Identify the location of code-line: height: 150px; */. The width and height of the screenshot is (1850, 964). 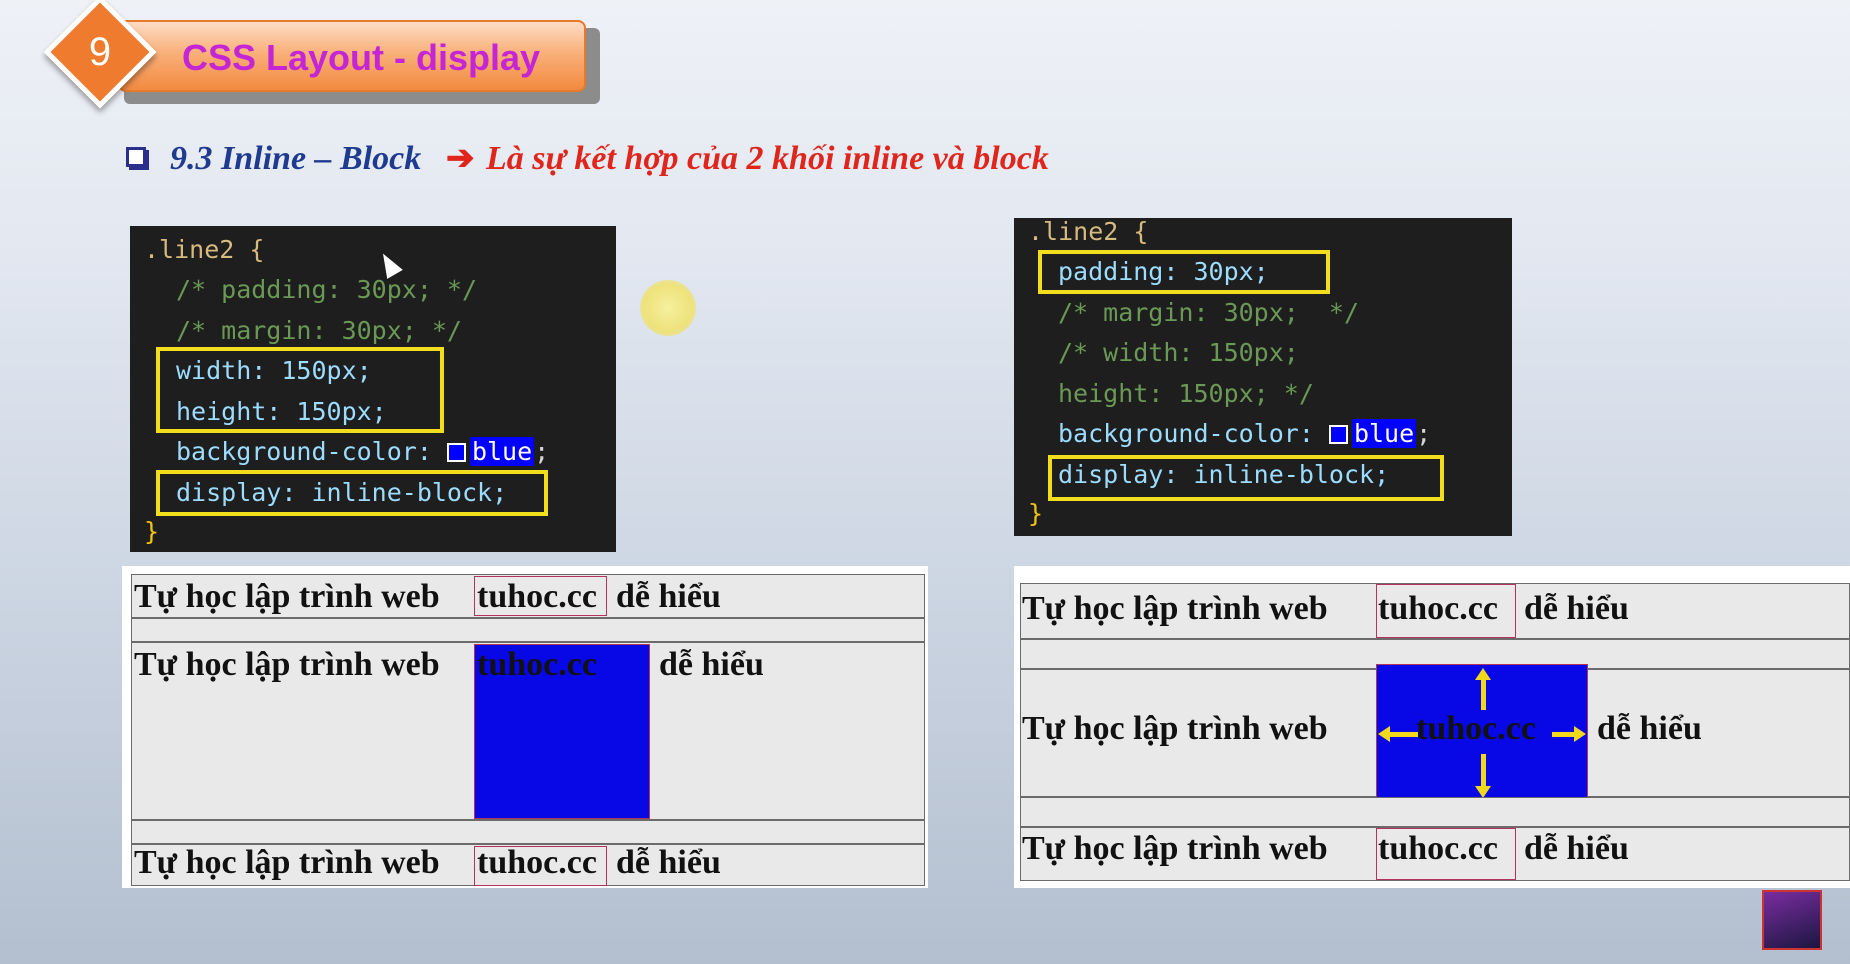
(1186, 393).